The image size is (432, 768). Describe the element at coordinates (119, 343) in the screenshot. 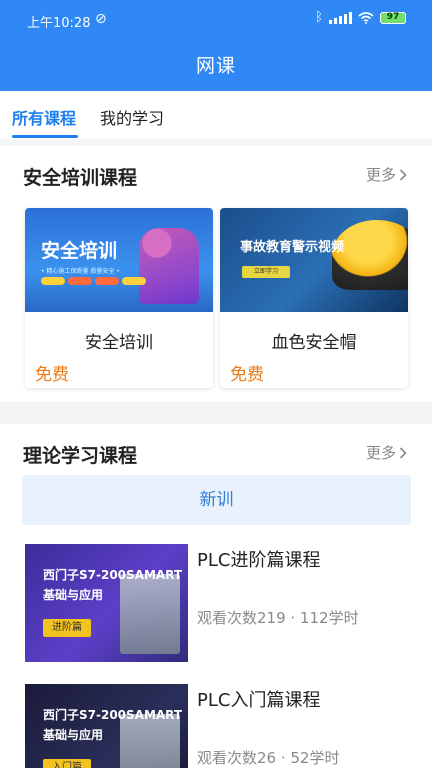

I see `course-name: 安全培训` at that location.